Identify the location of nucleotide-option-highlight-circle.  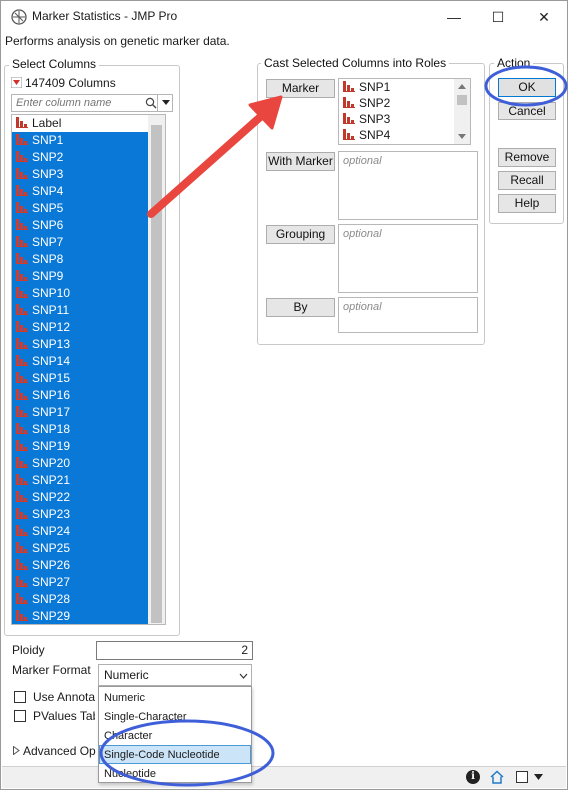
(187, 753).